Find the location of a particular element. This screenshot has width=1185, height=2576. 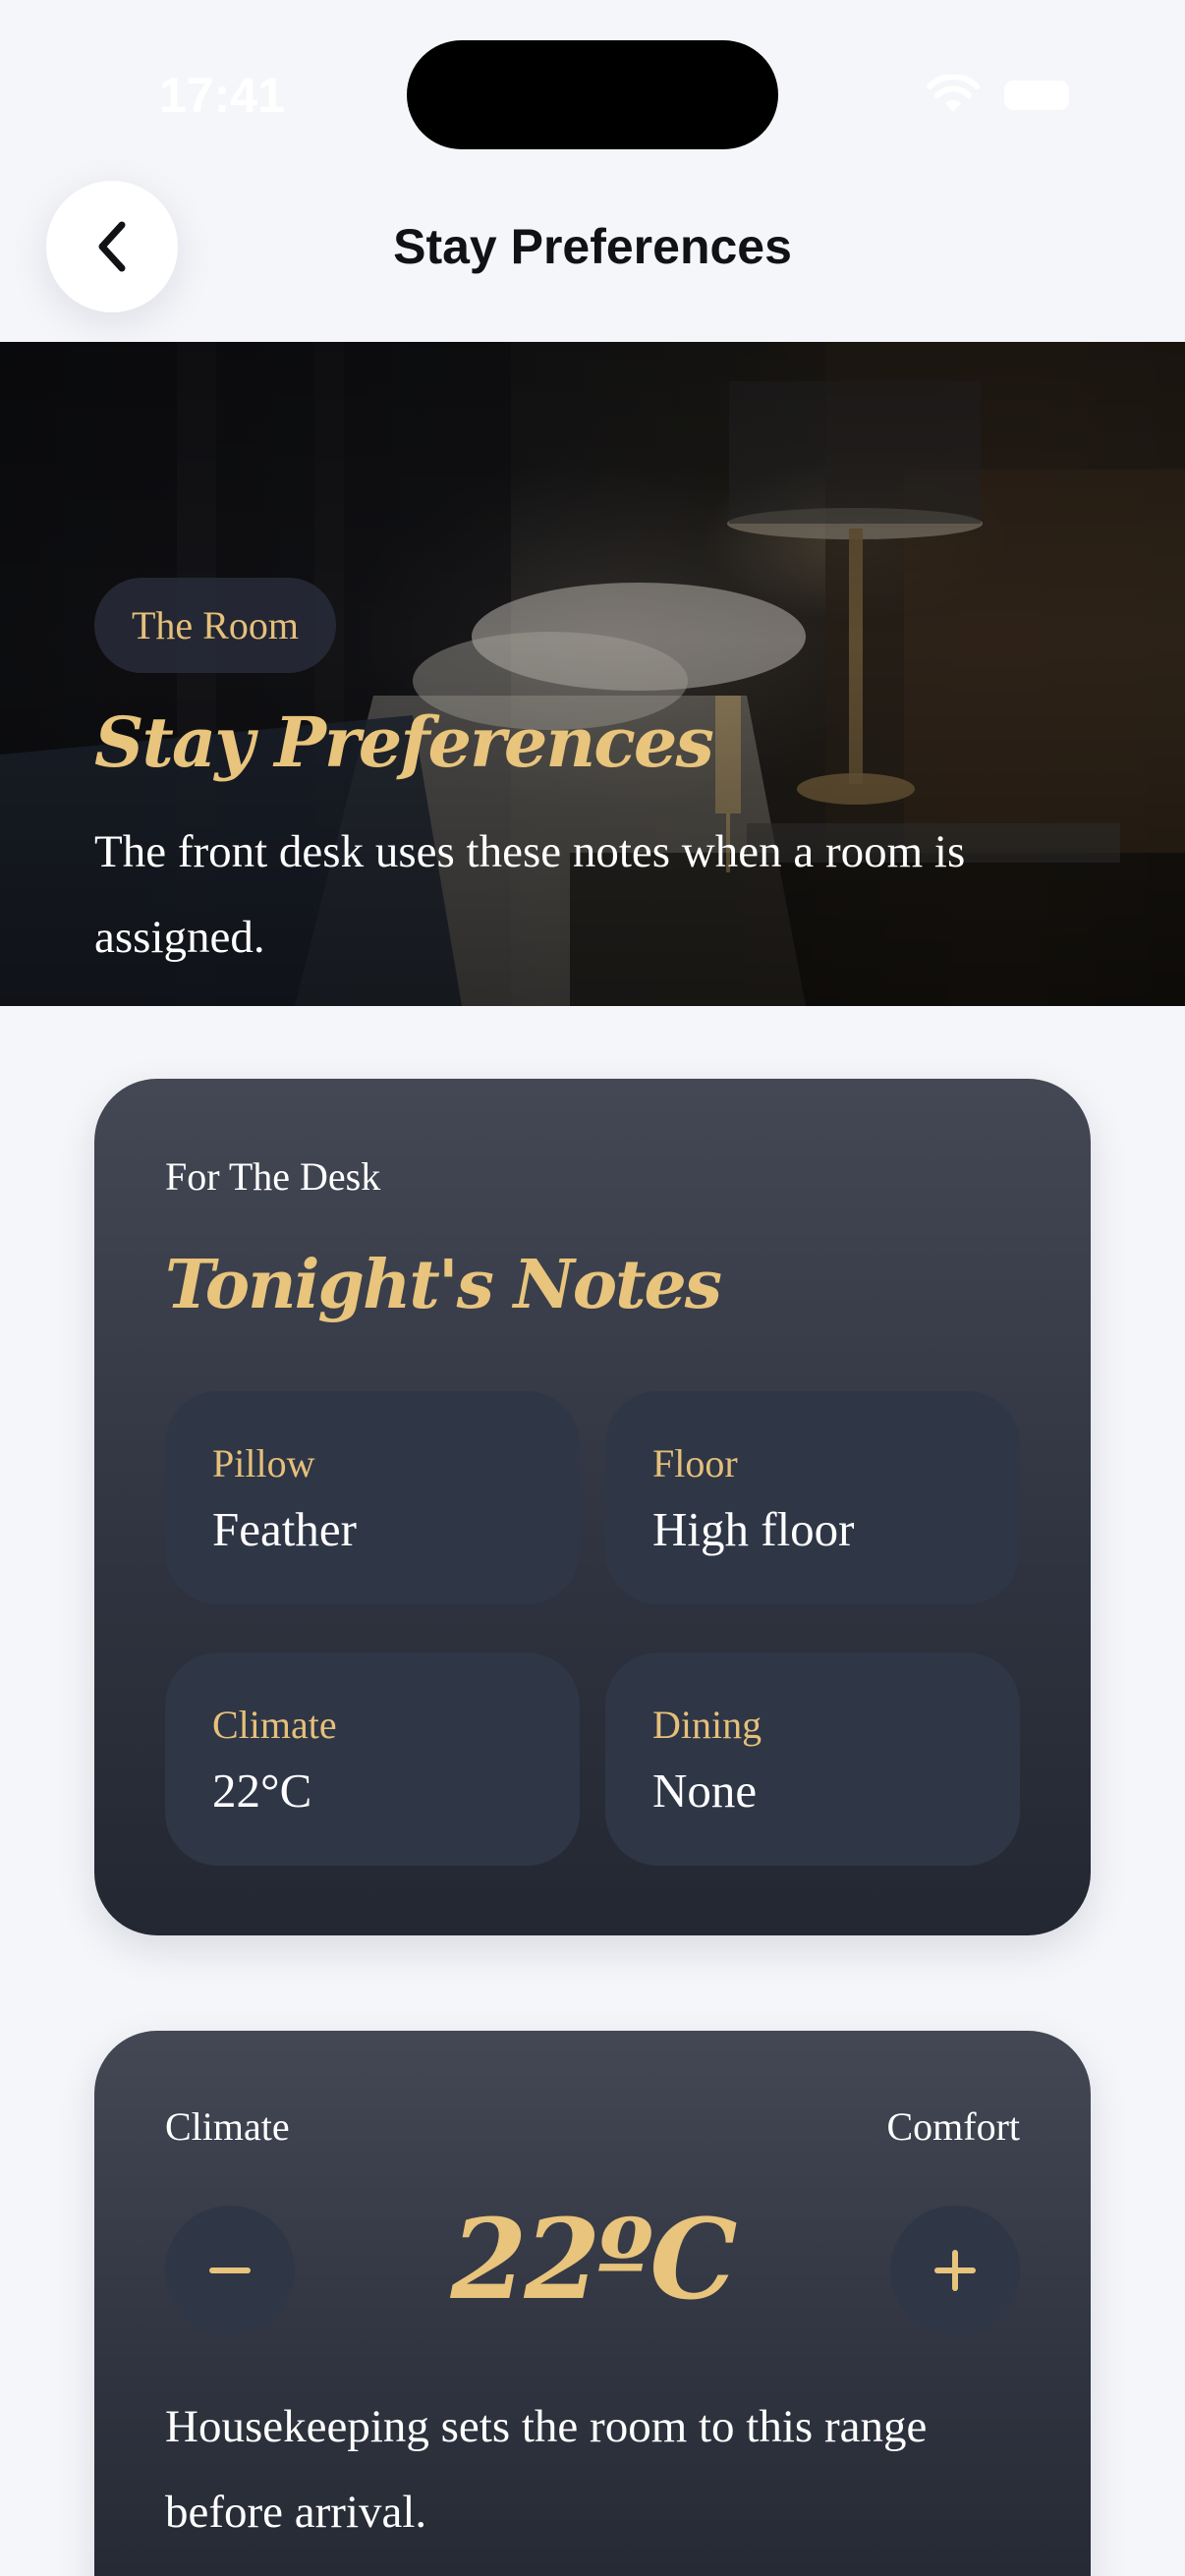

wifi-icon is located at coordinates (954, 93).